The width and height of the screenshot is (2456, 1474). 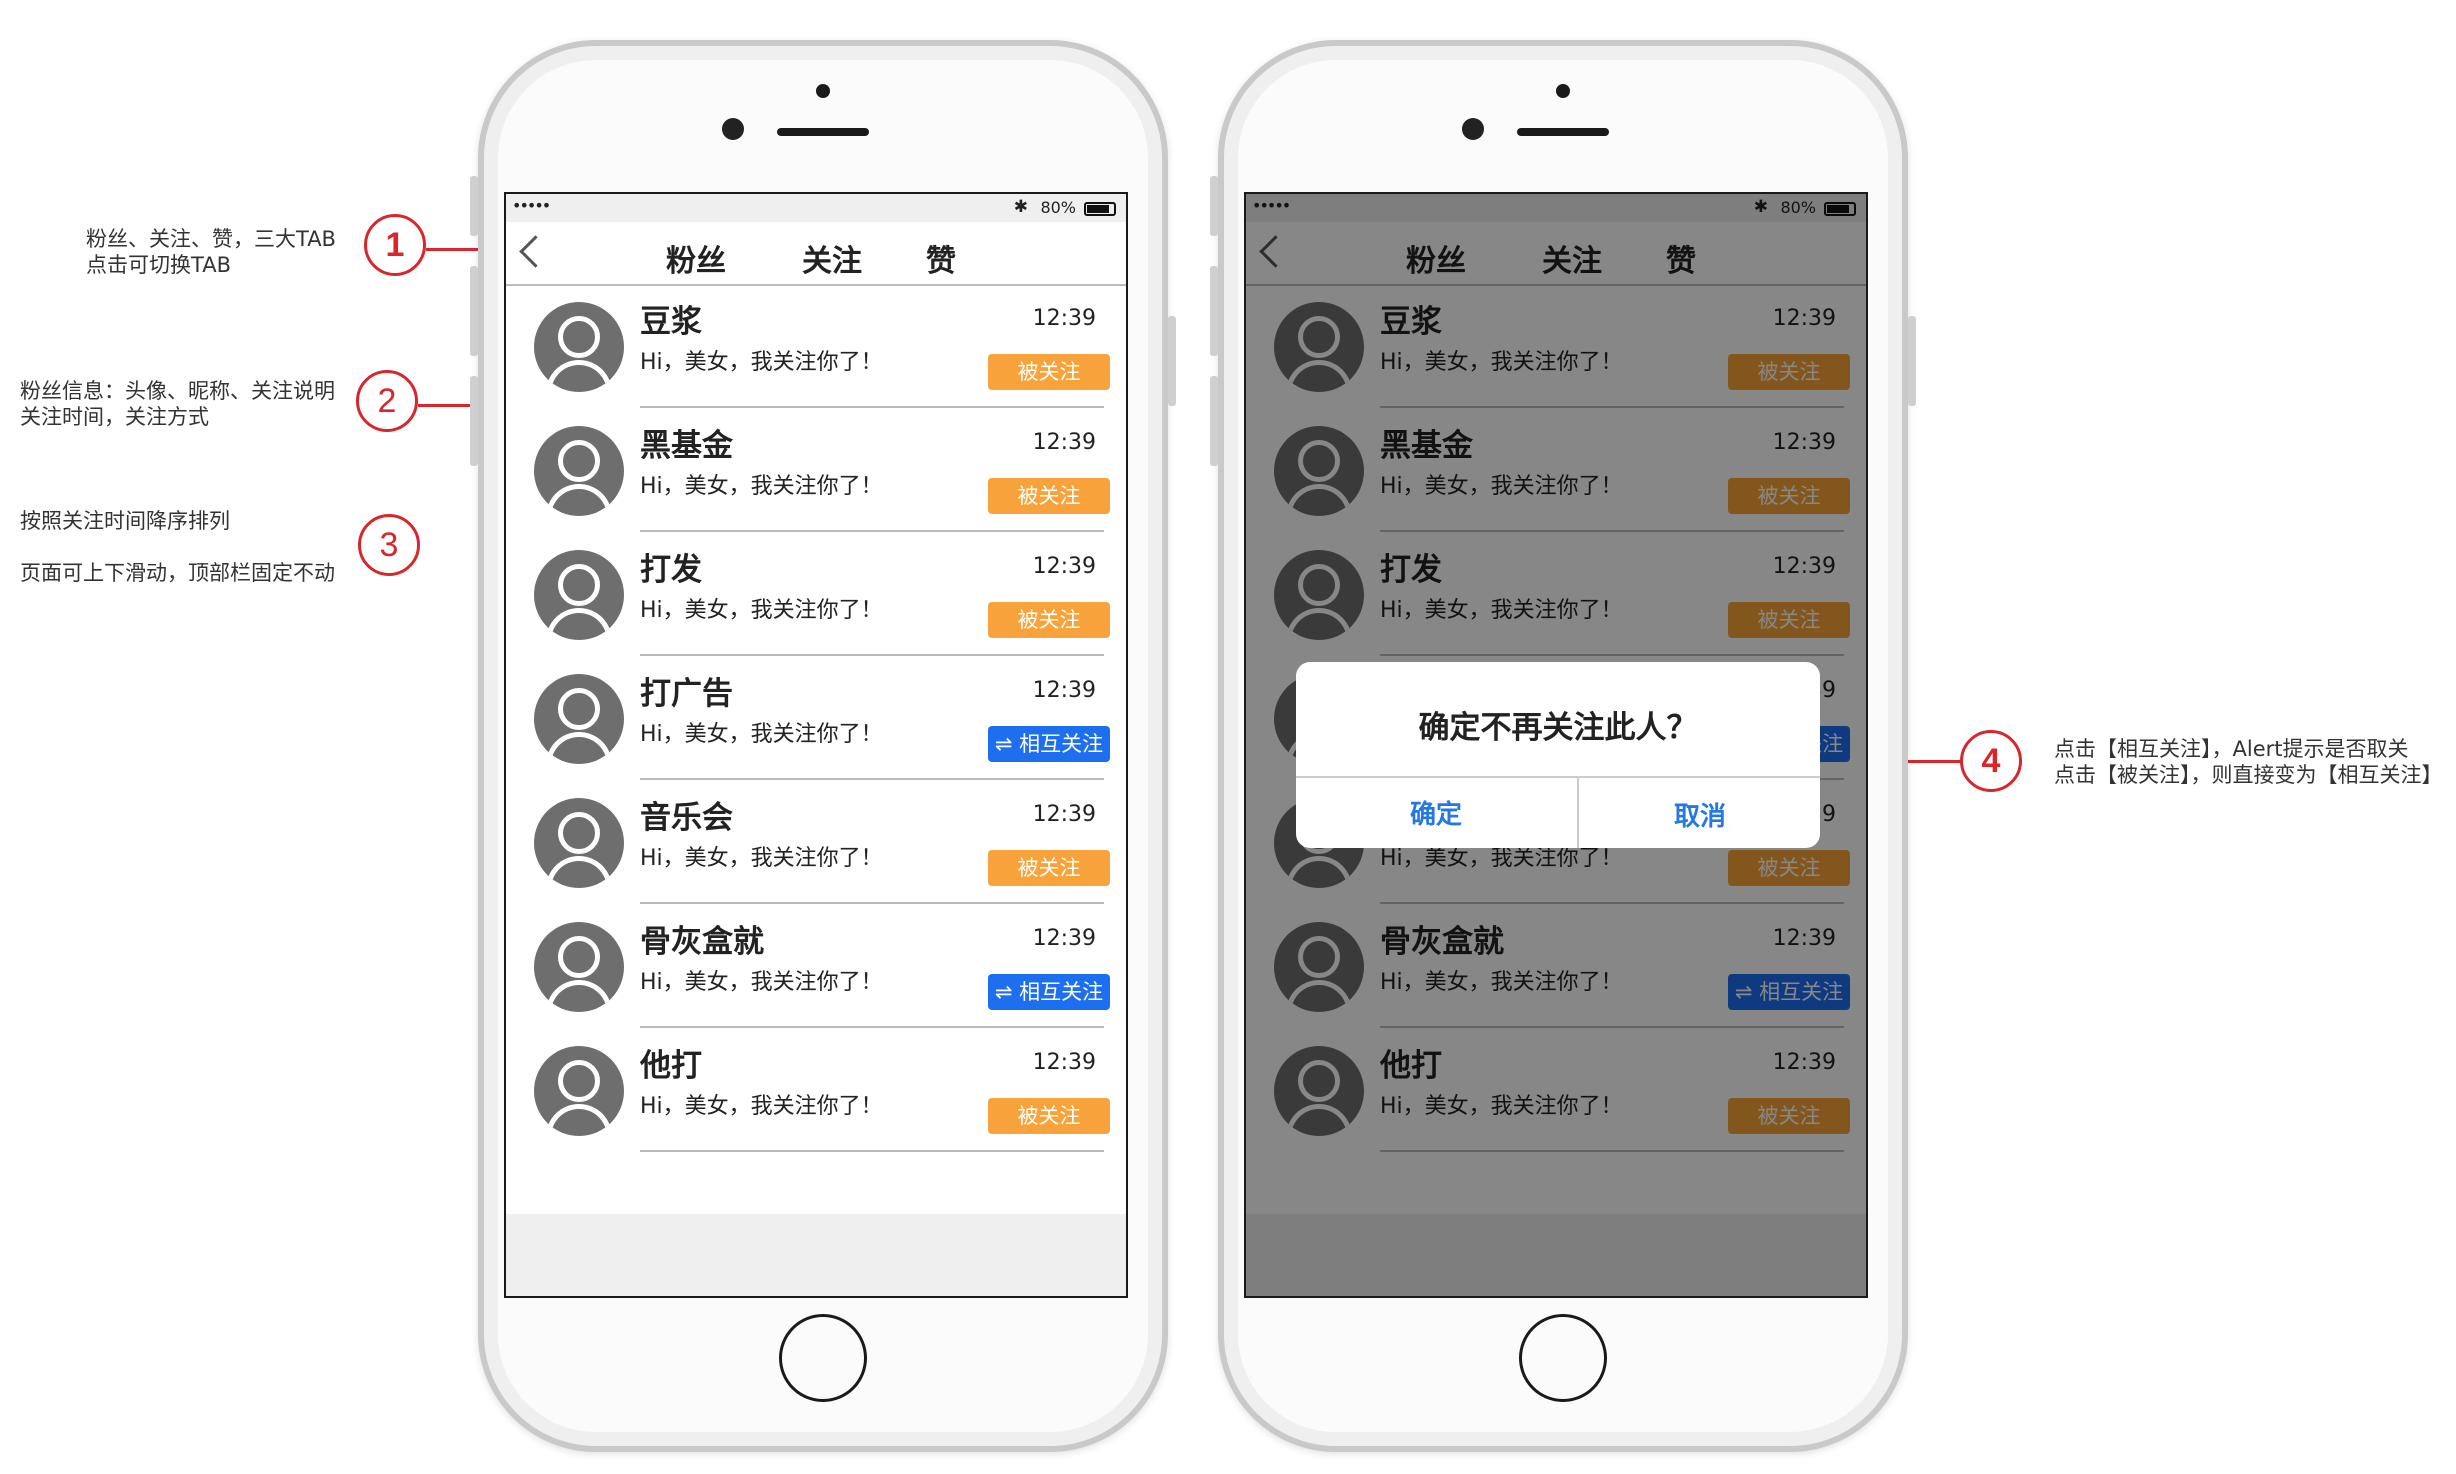 What do you see at coordinates (211, 252) in the screenshot?
I see `annotation-1-text: 粉丝、关注、赞，三大TAB 点击可切换TAB` at bounding box center [211, 252].